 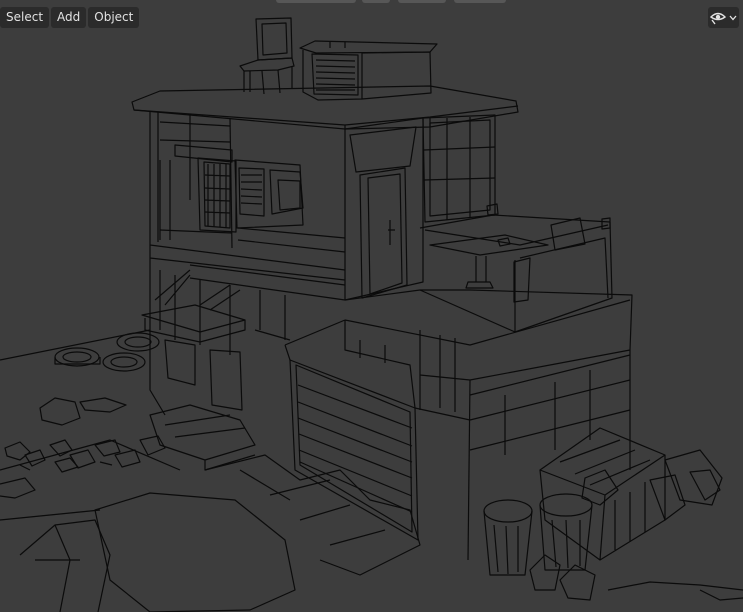 I want to click on trash-cans, so click(x=539, y=547).